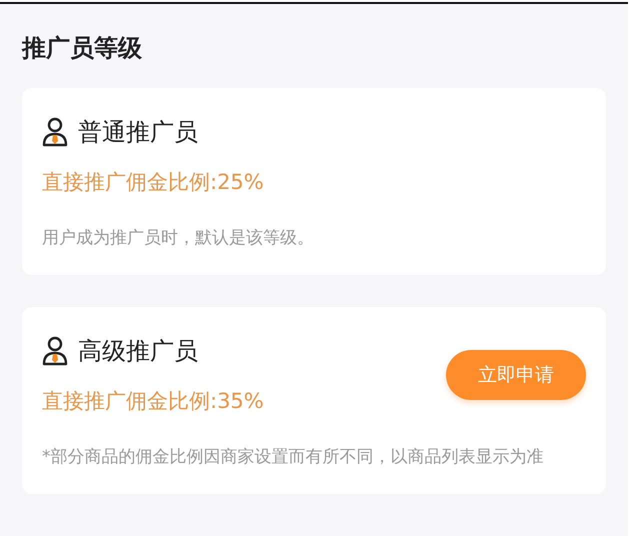 The height and width of the screenshot is (536, 642). I want to click on level-note: 用户成为推广员时，默认是该等级。, so click(178, 238).